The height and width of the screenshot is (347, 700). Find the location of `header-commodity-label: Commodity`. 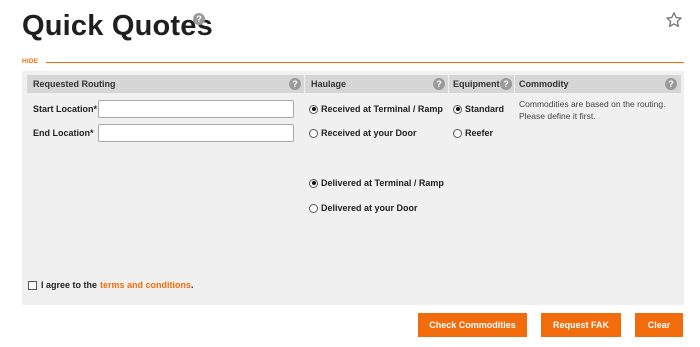

header-commodity-label: Commodity is located at coordinates (544, 84).